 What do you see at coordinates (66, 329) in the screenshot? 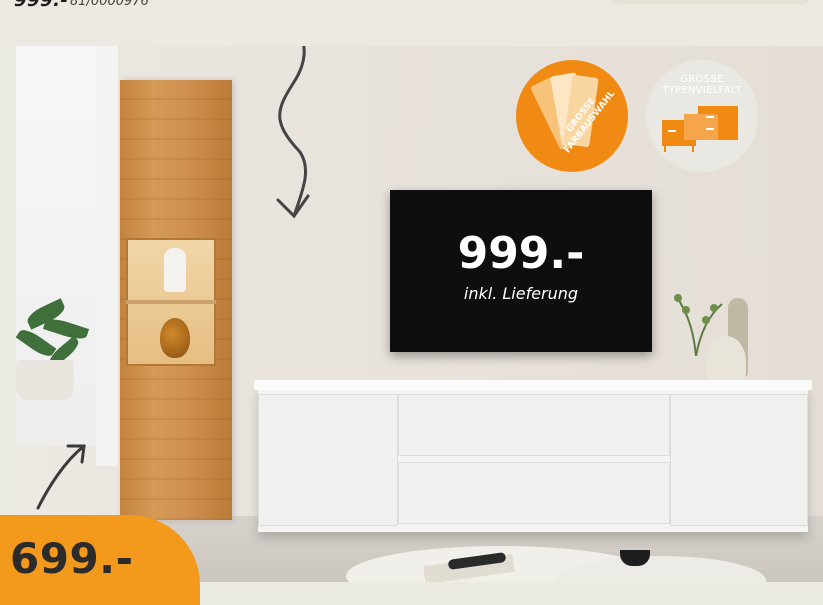
I see `plant-leaf` at bounding box center [66, 329].